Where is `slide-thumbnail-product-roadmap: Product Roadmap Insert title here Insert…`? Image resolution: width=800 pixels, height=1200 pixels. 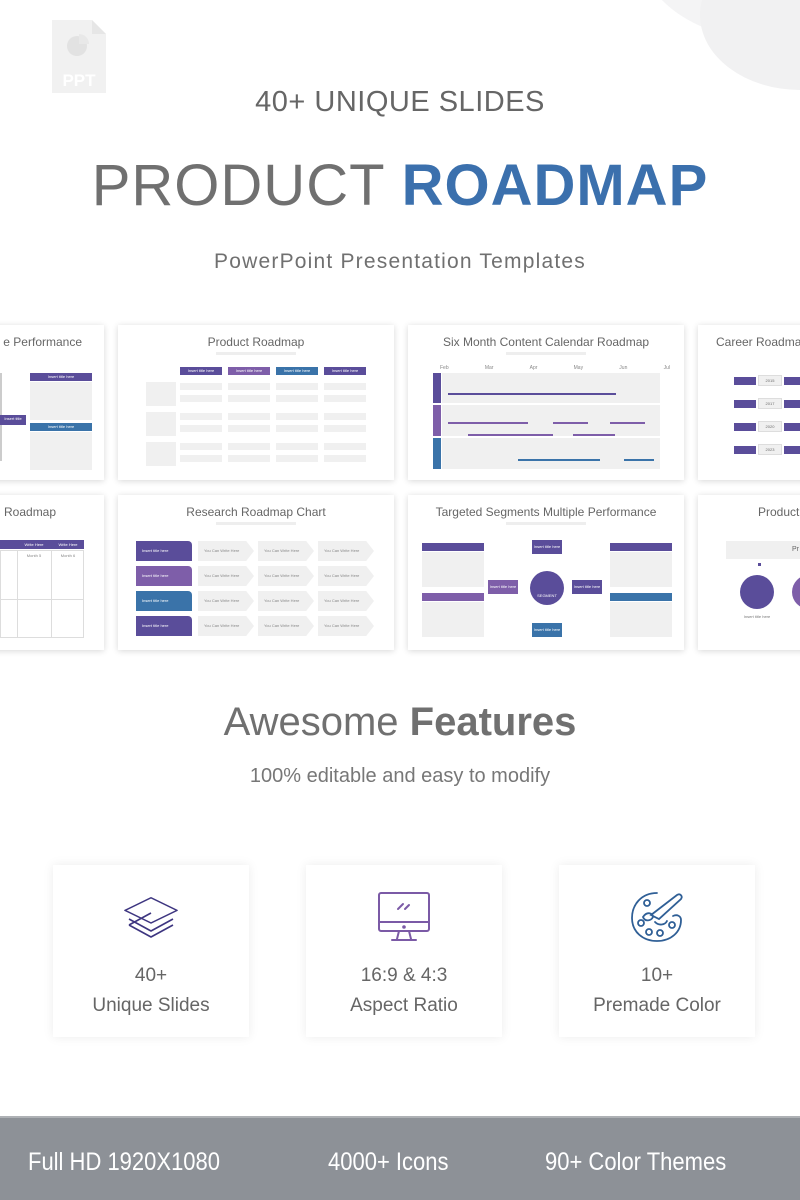 slide-thumbnail-product-roadmap: Product Roadmap Insert title here Insert… is located at coordinates (256, 402).